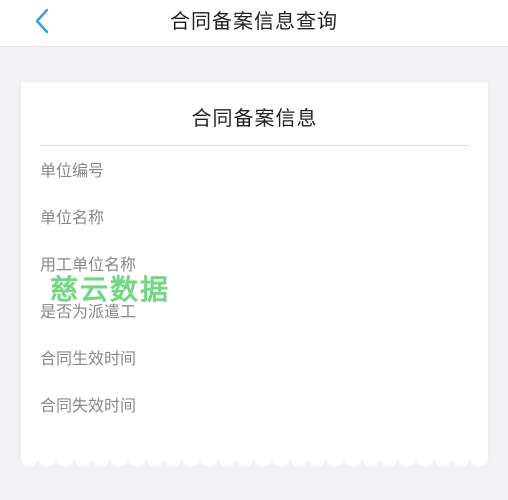 The width and height of the screenshot is (508, 500). I want to click on field-is-dispatched: 是否为派遣工, so click(88, 311).